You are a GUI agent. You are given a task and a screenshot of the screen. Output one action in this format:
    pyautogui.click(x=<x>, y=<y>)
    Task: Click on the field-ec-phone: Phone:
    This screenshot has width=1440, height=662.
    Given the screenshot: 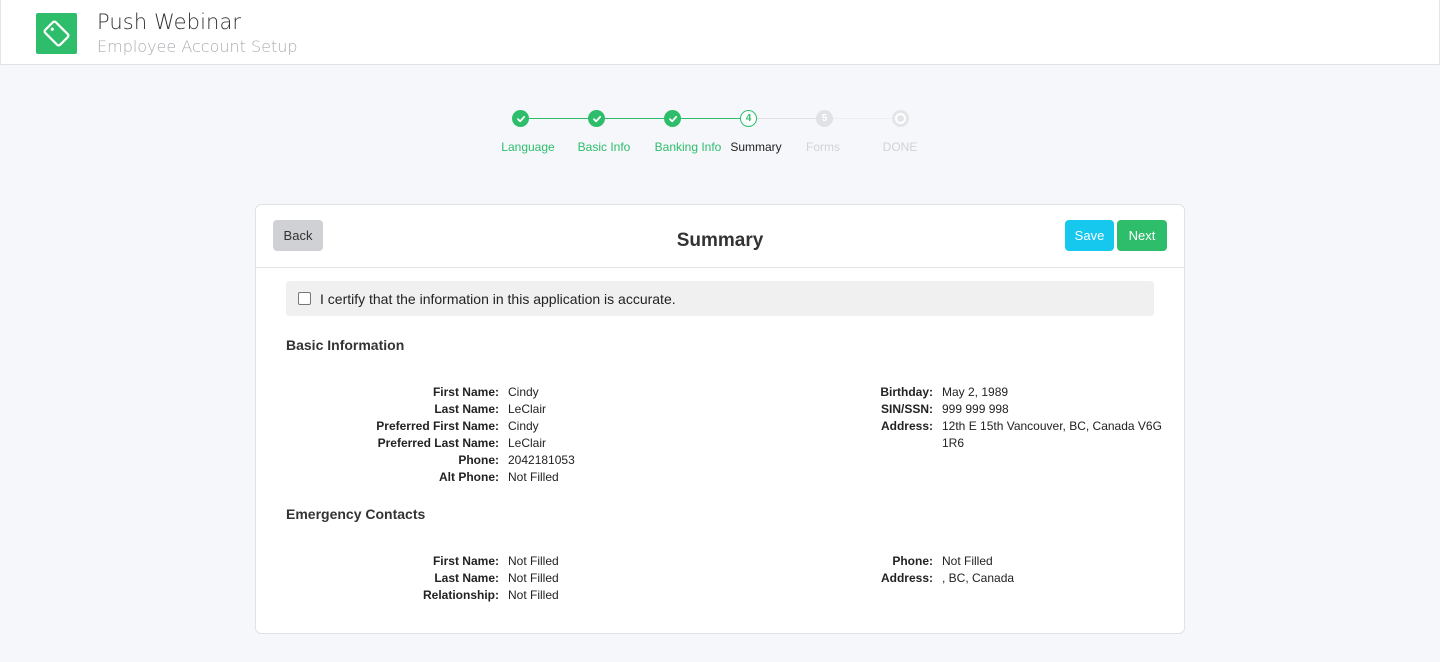 What is the action you would take?
    pyautogui.click(x=594, y=561)
    